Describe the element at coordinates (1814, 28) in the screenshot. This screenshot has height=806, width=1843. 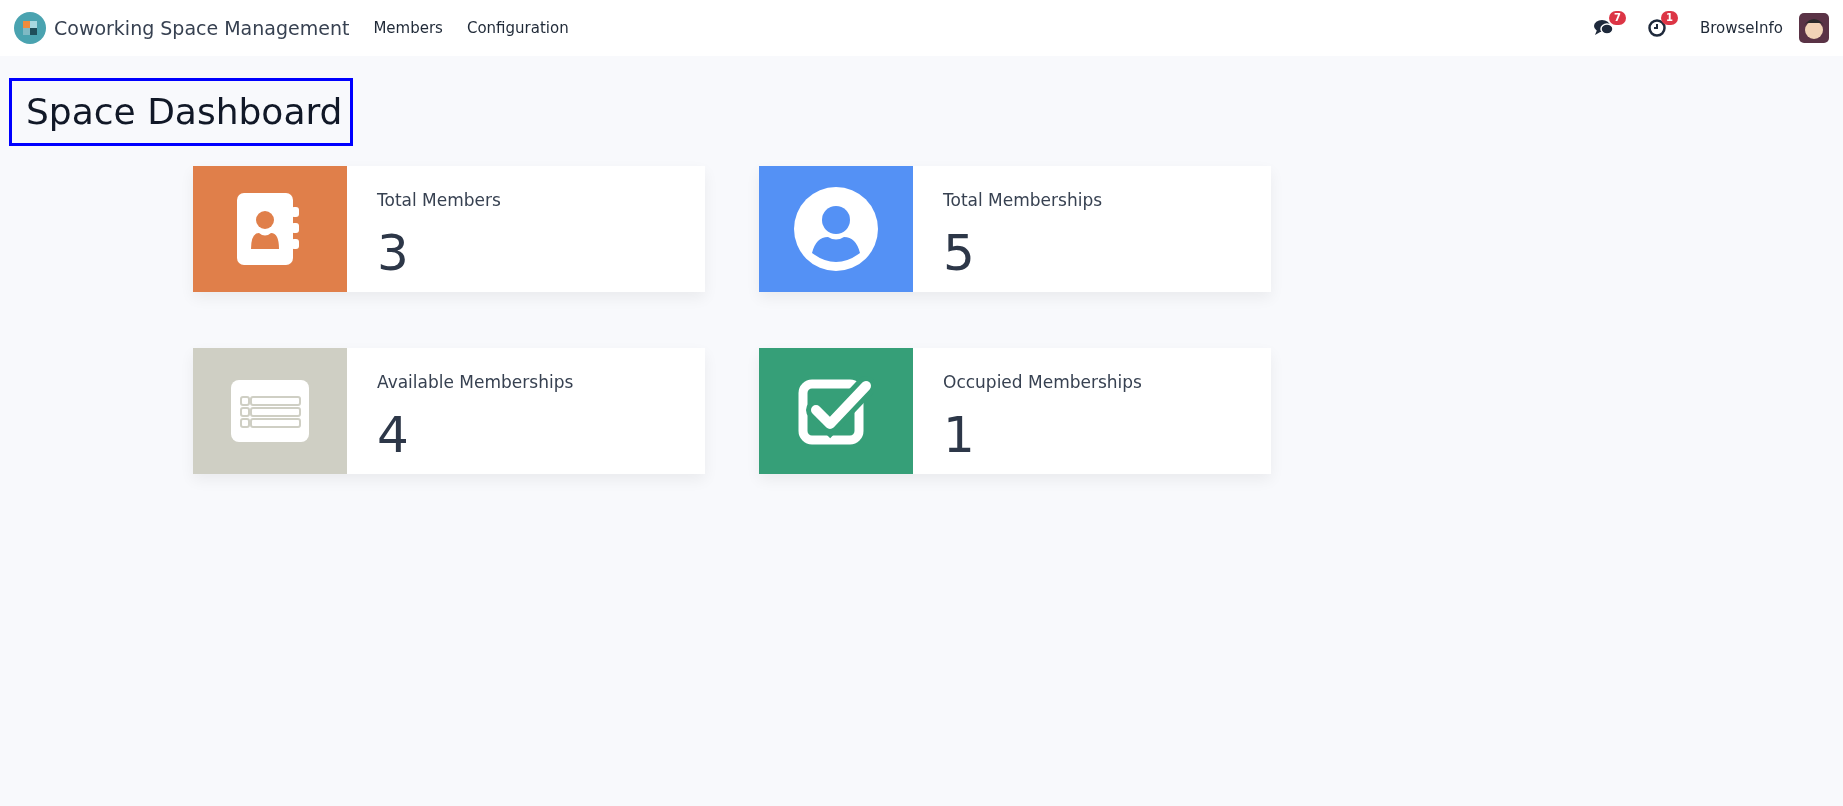
I see `avatar-icon` at that location.